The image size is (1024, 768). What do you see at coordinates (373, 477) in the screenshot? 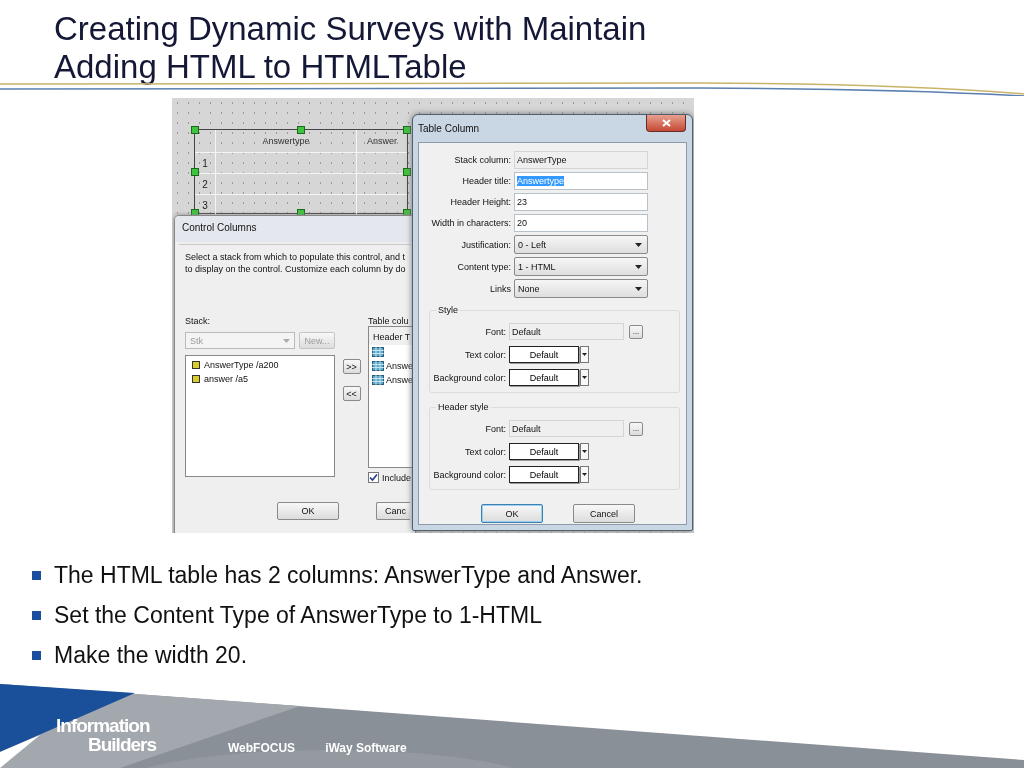
I see `checkbox` at bounding box center [373, 477].